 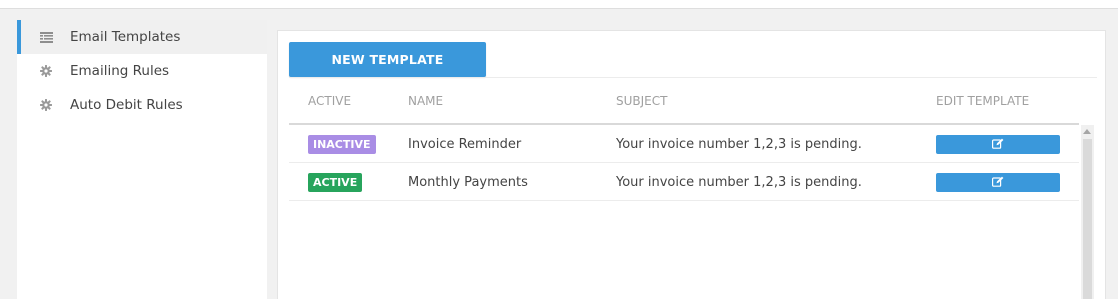 What do you see at coordinates (641, 101) in the screenshot?
I see `column-header-subject: SUBJECT` at bounding box center [641, 101].